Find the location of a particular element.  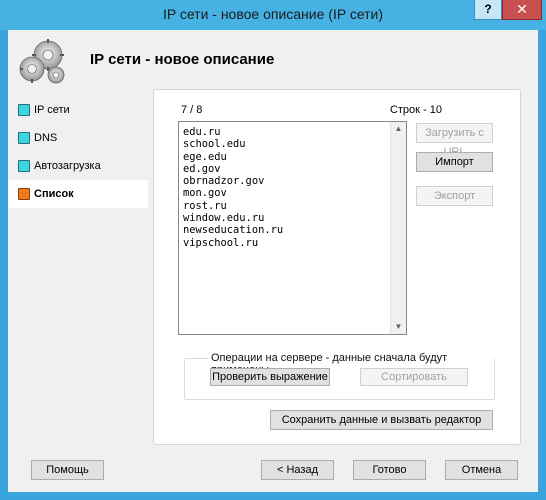

sidebar-item-label: Автозагрузка is located at coordinates (67, 166).